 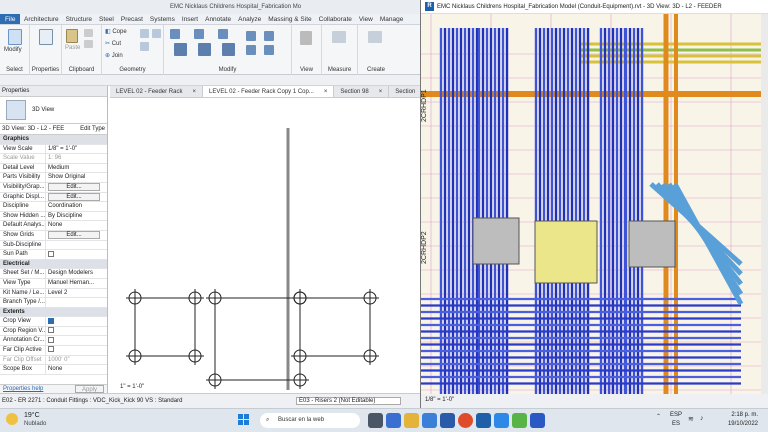 What do you see at coordinates (76, 149) in the screenshot?
I see `property-value: 1/8" = 1'-0"` at bounding box center [76, 149].